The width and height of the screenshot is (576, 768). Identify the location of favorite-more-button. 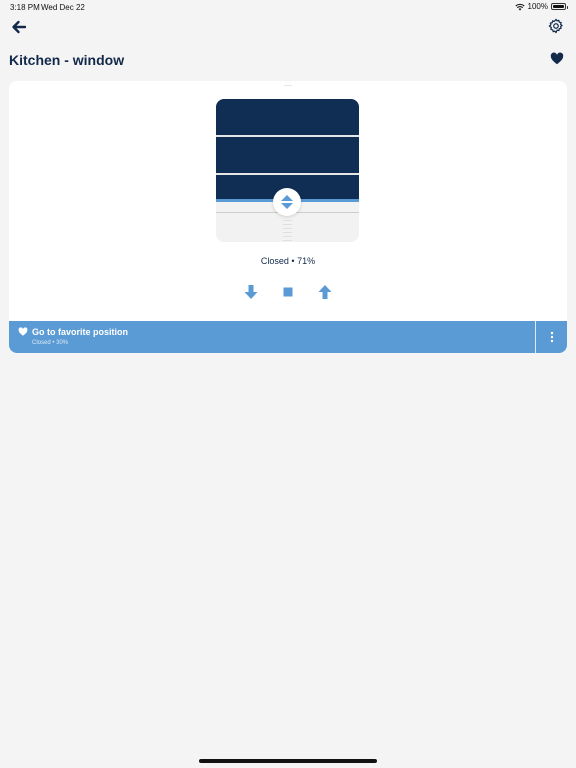
(551, 337).